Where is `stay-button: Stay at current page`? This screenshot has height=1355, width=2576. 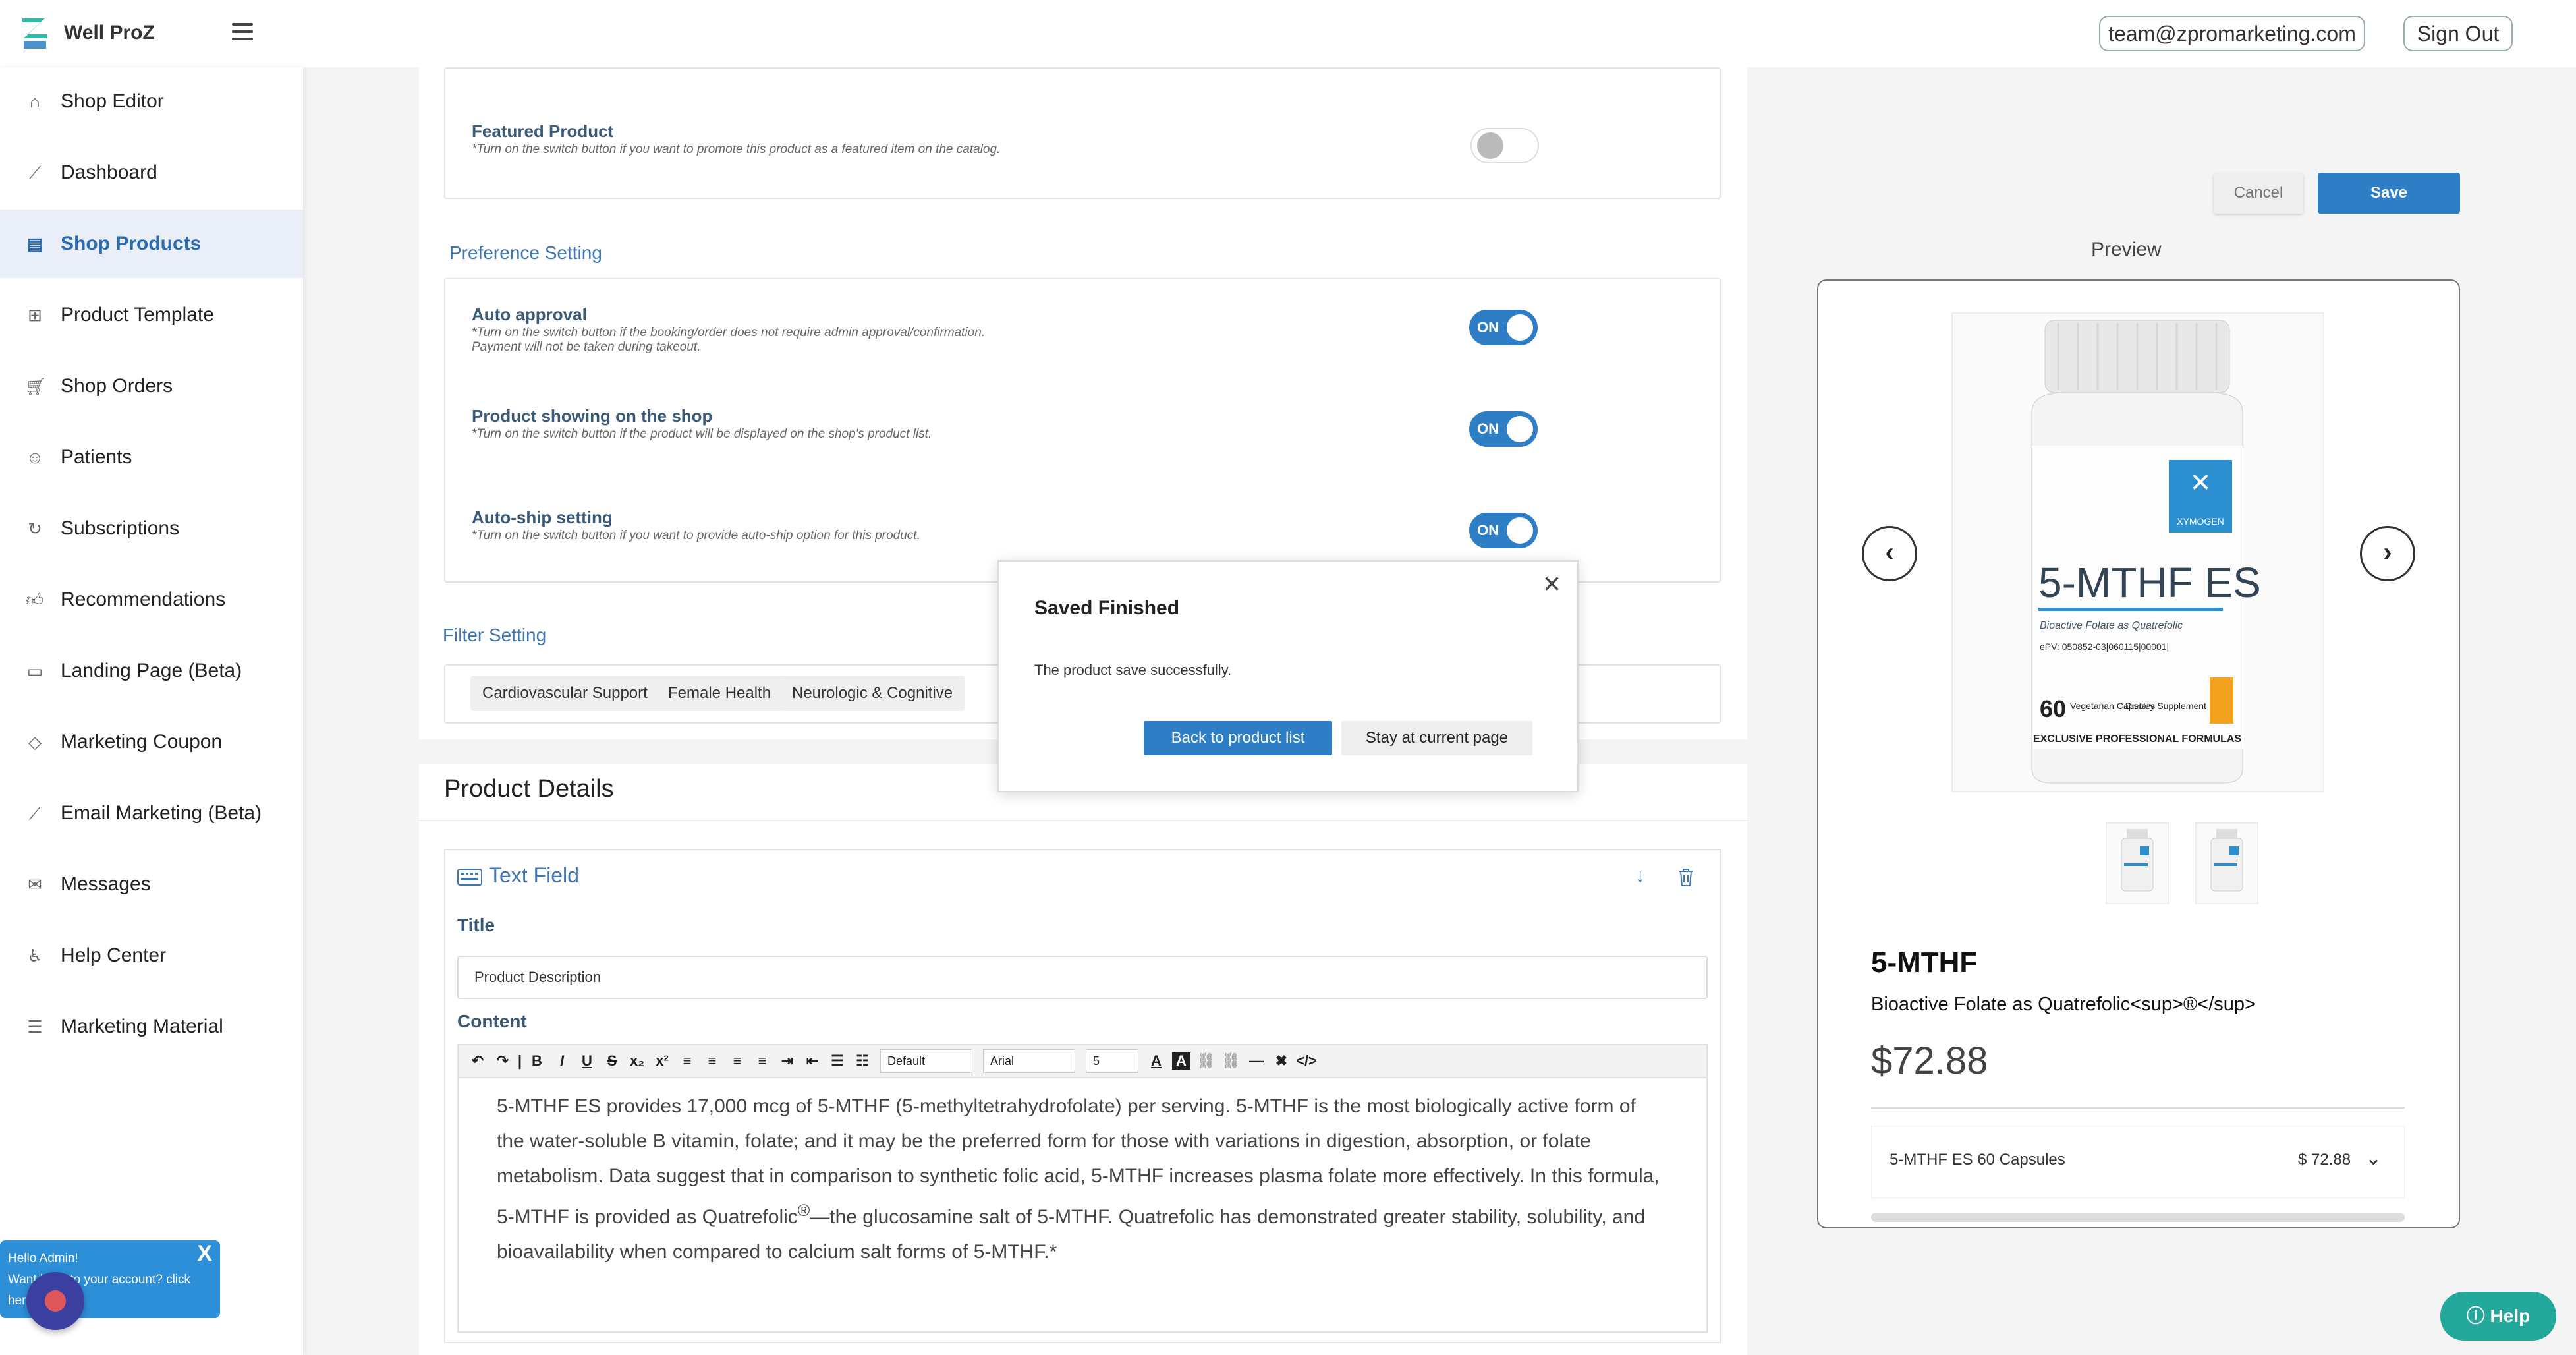 stay-button: Stay at current page is located at coordinates (1436, 738).